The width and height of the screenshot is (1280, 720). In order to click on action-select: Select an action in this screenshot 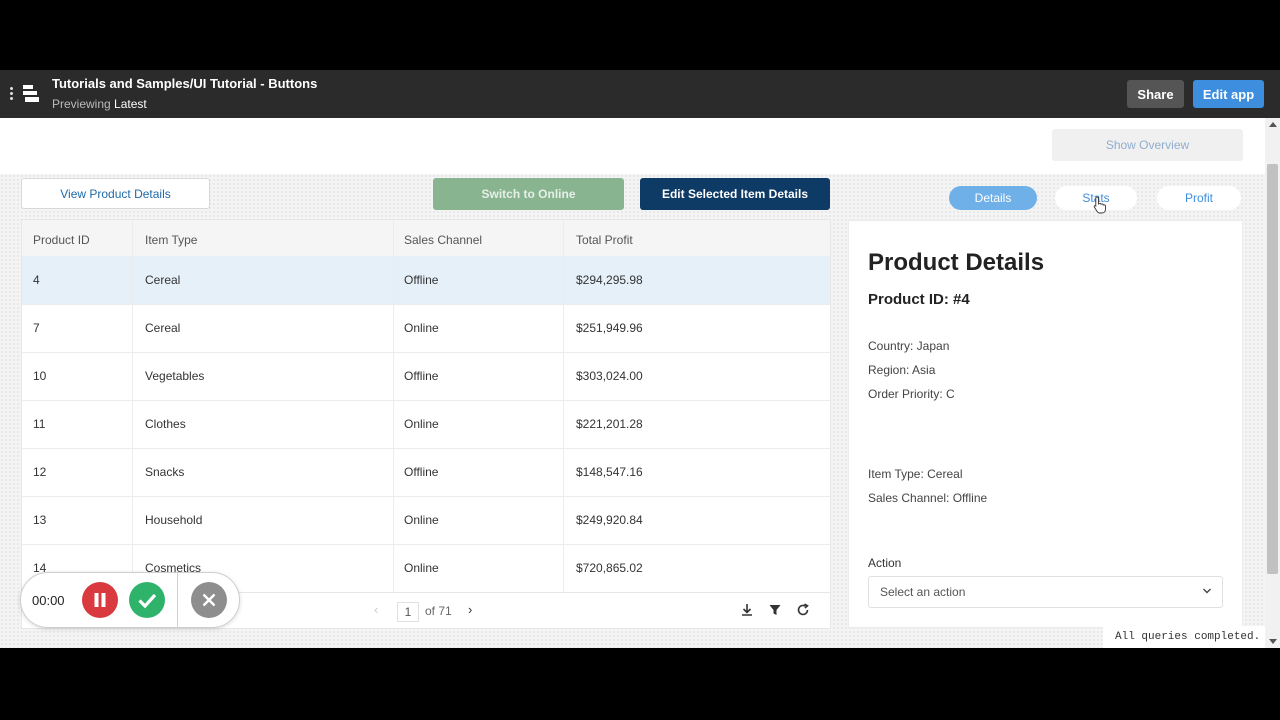, I will do `click(1045, 592)`.